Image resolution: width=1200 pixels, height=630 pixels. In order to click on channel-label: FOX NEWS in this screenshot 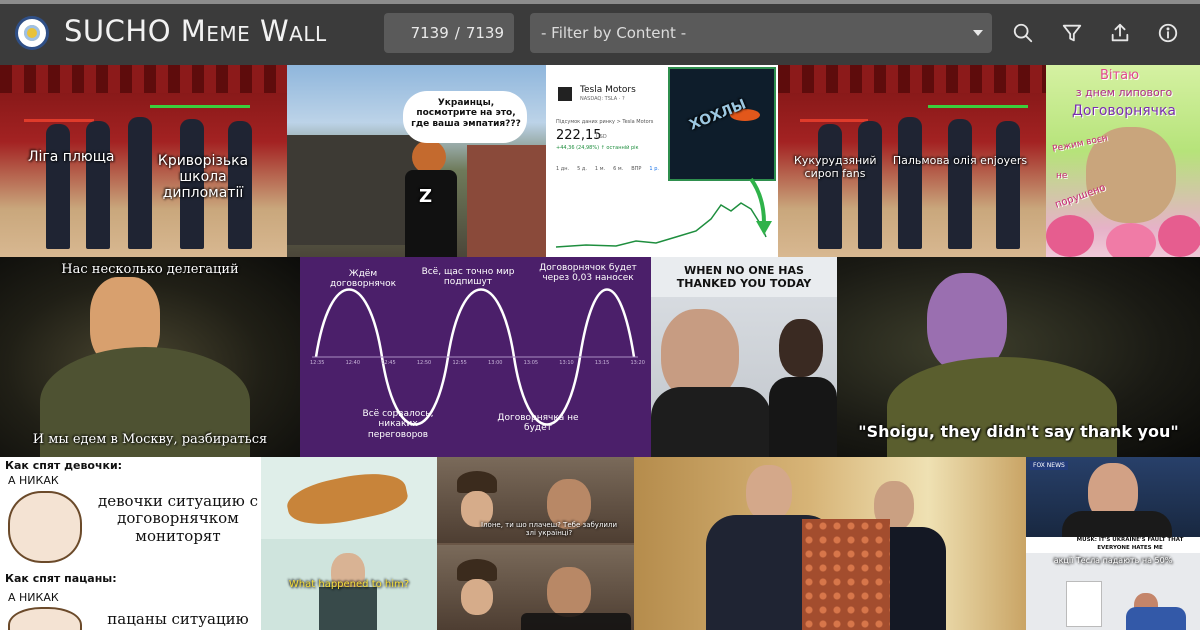, I will do `click(1049, 465)`.